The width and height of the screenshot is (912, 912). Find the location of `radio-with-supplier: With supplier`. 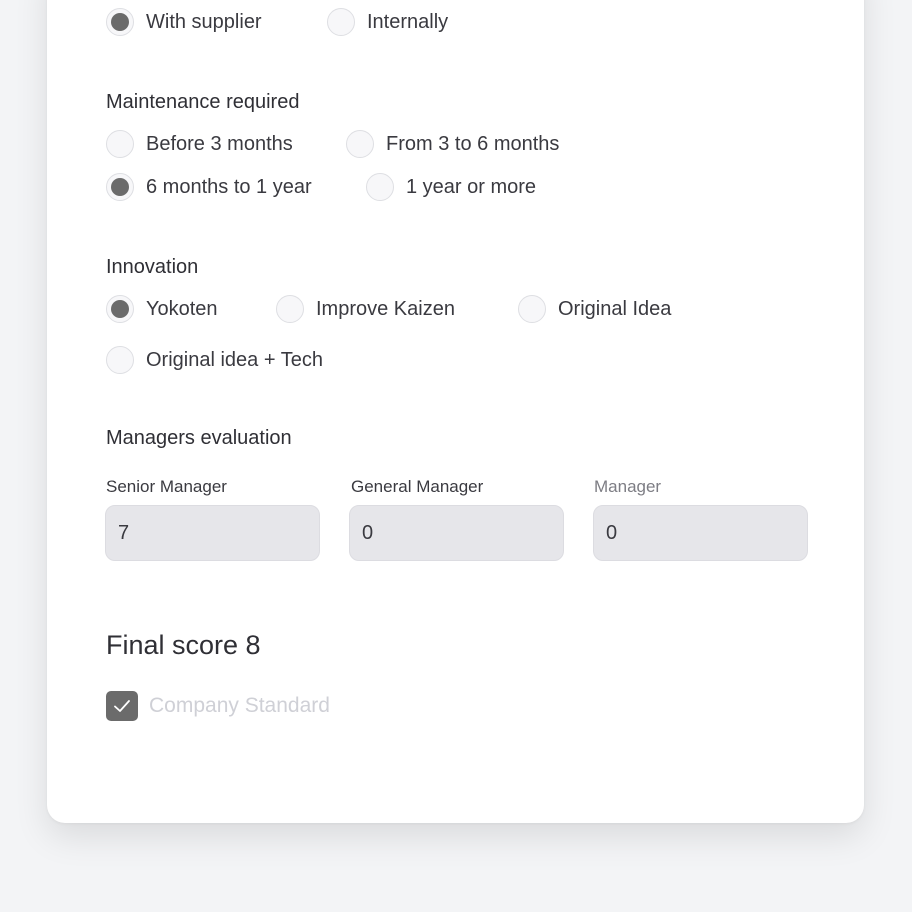

radio-with-supplier: With supplier is located at coordinates (184, 22).